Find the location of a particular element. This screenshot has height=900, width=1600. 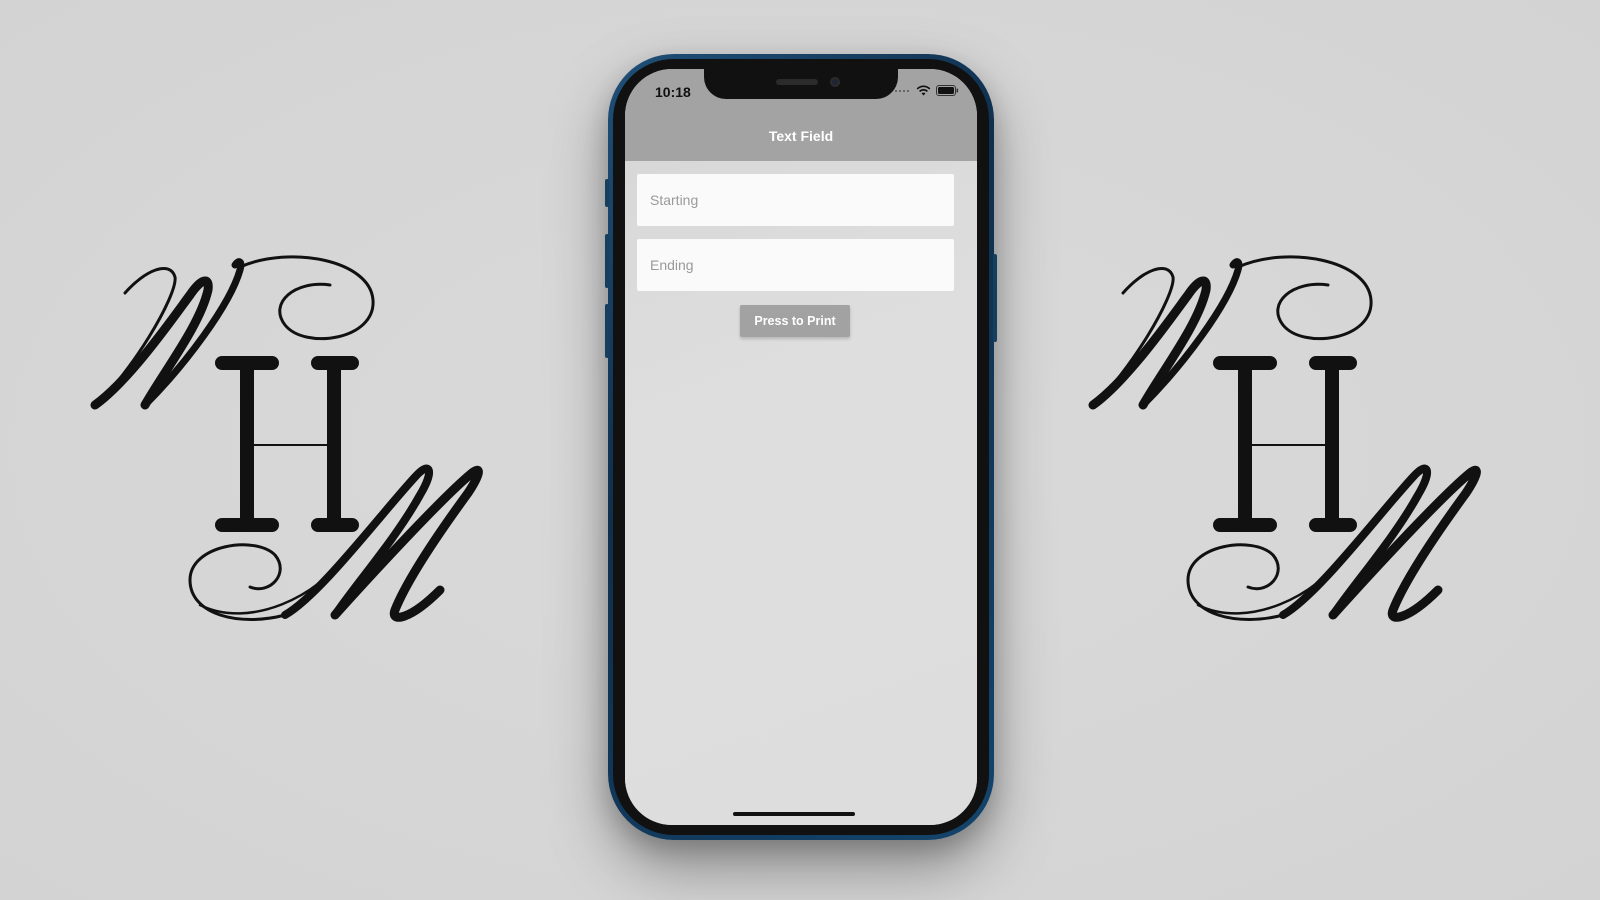

status-time: 10:18 is located at coordinates (673, 92).